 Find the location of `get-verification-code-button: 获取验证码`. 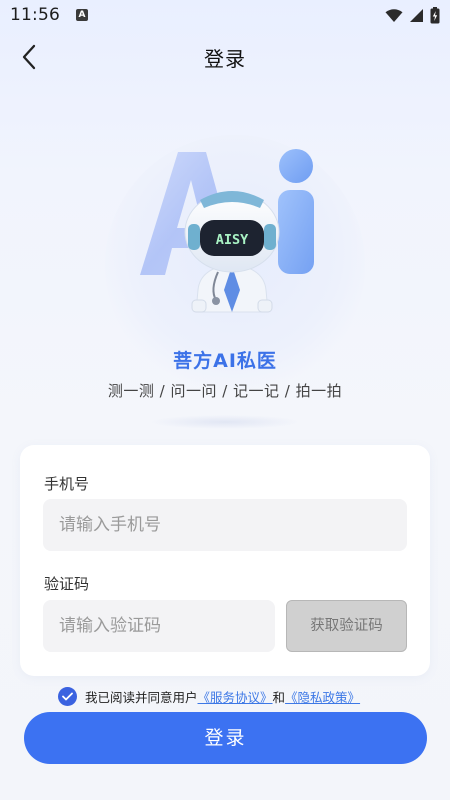

get-verification-code-button: 获取验证码 is located at coordinates (346, 626).